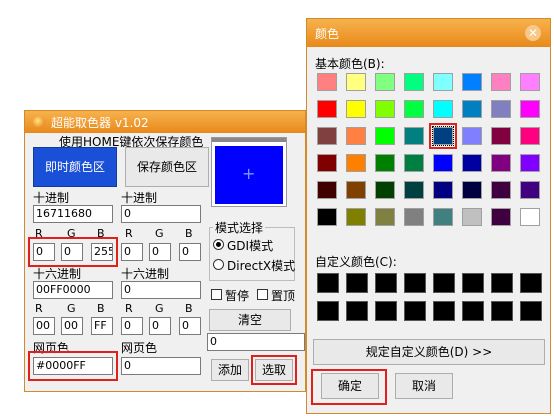 Image resolution: width=554 pixels, height=416 pixels. Describe the element at coordinates (161, 214) in the screenshot. I see `right-dec-field: 0` at that location.